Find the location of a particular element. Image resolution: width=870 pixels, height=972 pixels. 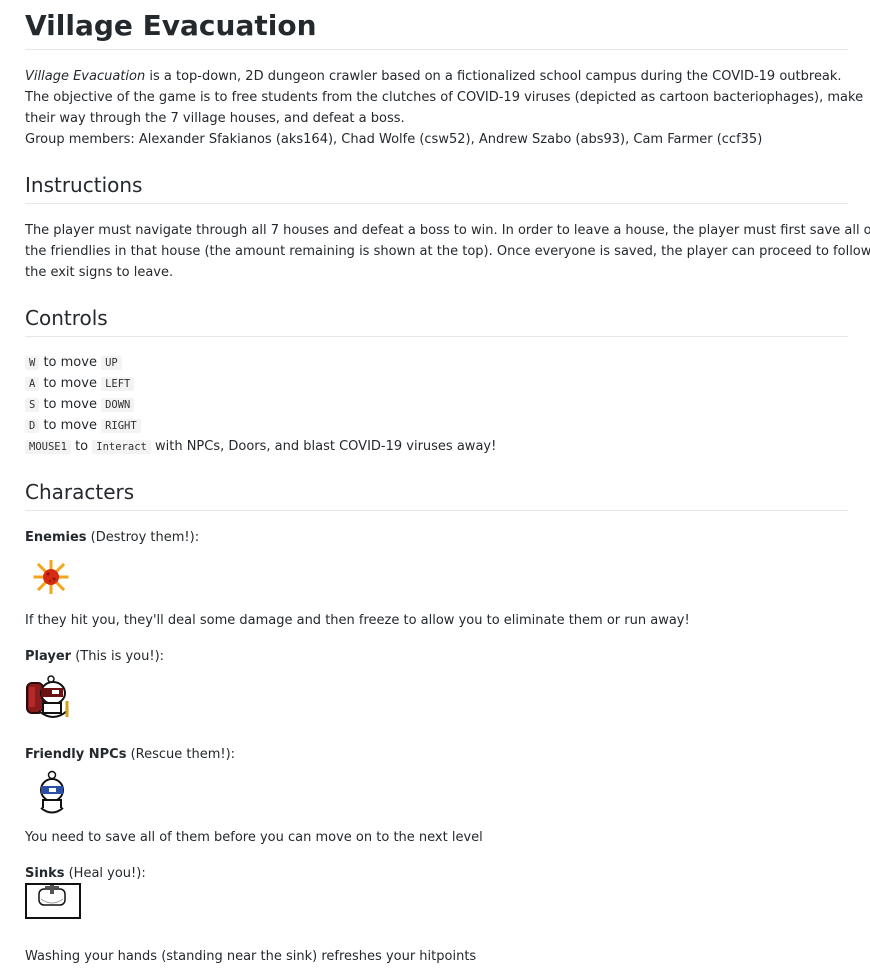

game-name: Village Evacuation is located at coordinates (85, 76).